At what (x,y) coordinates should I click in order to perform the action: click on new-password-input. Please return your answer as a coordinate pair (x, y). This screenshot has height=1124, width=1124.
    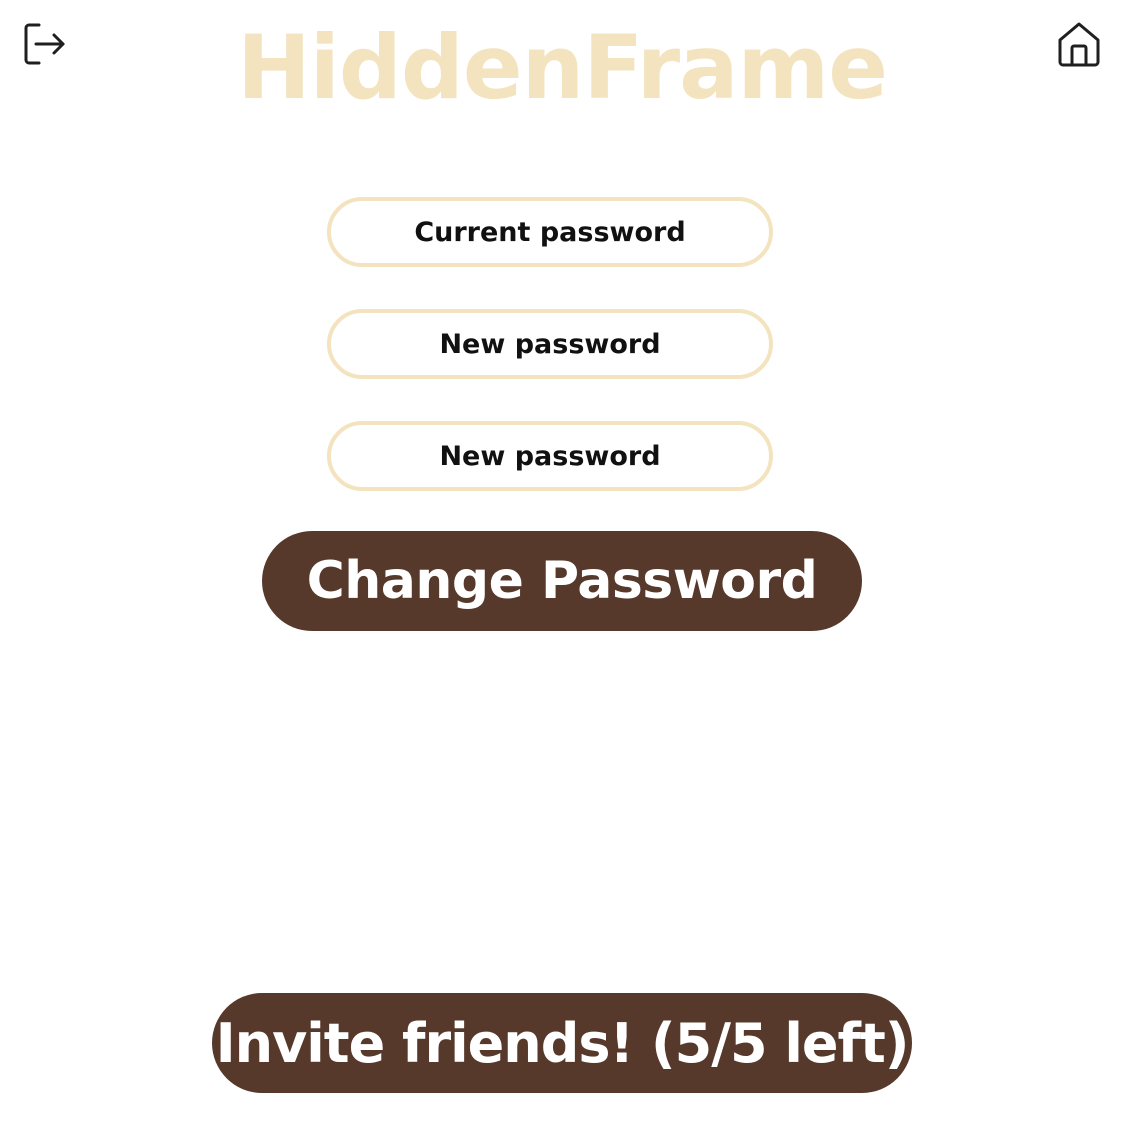
    Looking at the image, I should click on (550, 344).